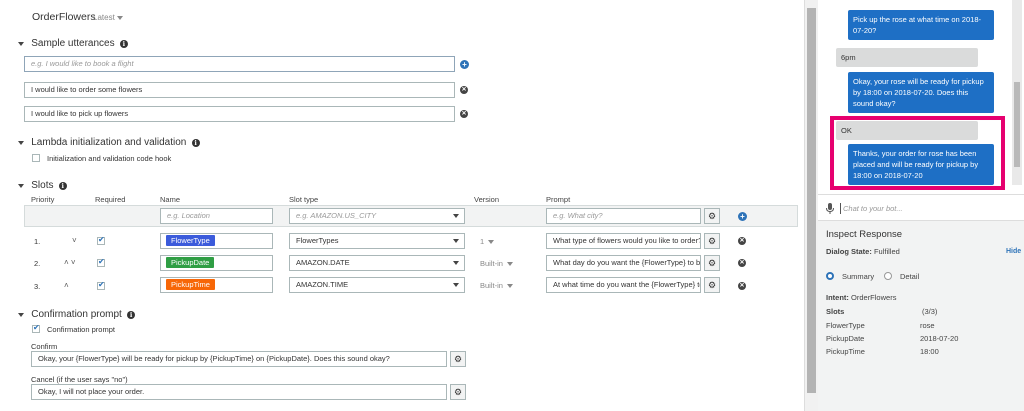 The height and width of the screenshot is (411, 1024). Describe the element at coordinates (239, 90) in the screenshot. I see `utterance-item: I would like to order some flowers` at that location.